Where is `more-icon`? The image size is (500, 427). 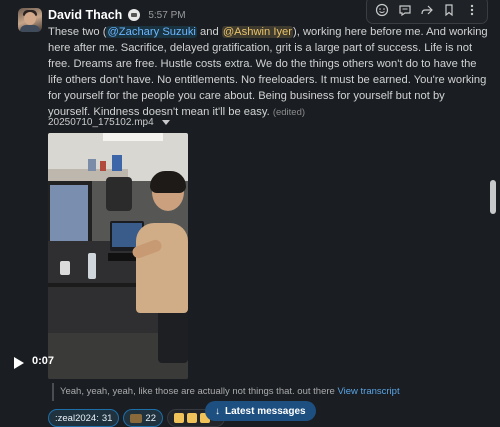
more-icon is located at coordinates (472, 10).